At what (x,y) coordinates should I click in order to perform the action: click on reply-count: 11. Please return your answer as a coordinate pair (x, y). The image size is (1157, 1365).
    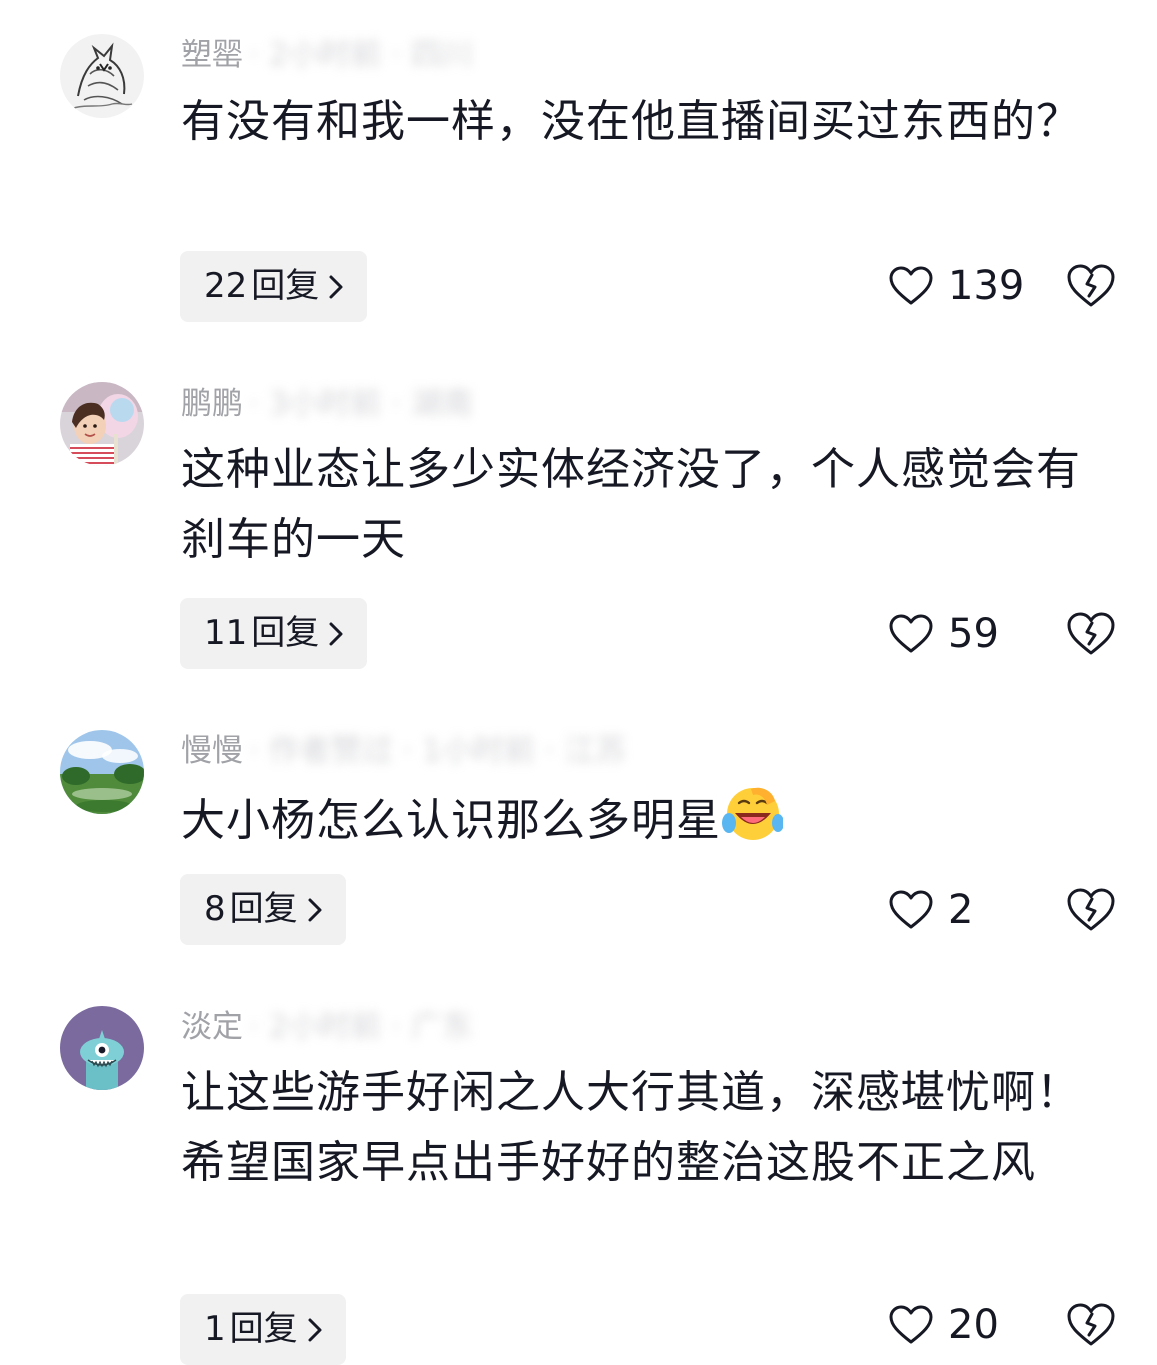
    Looking at the image, I should click on (226, 633).